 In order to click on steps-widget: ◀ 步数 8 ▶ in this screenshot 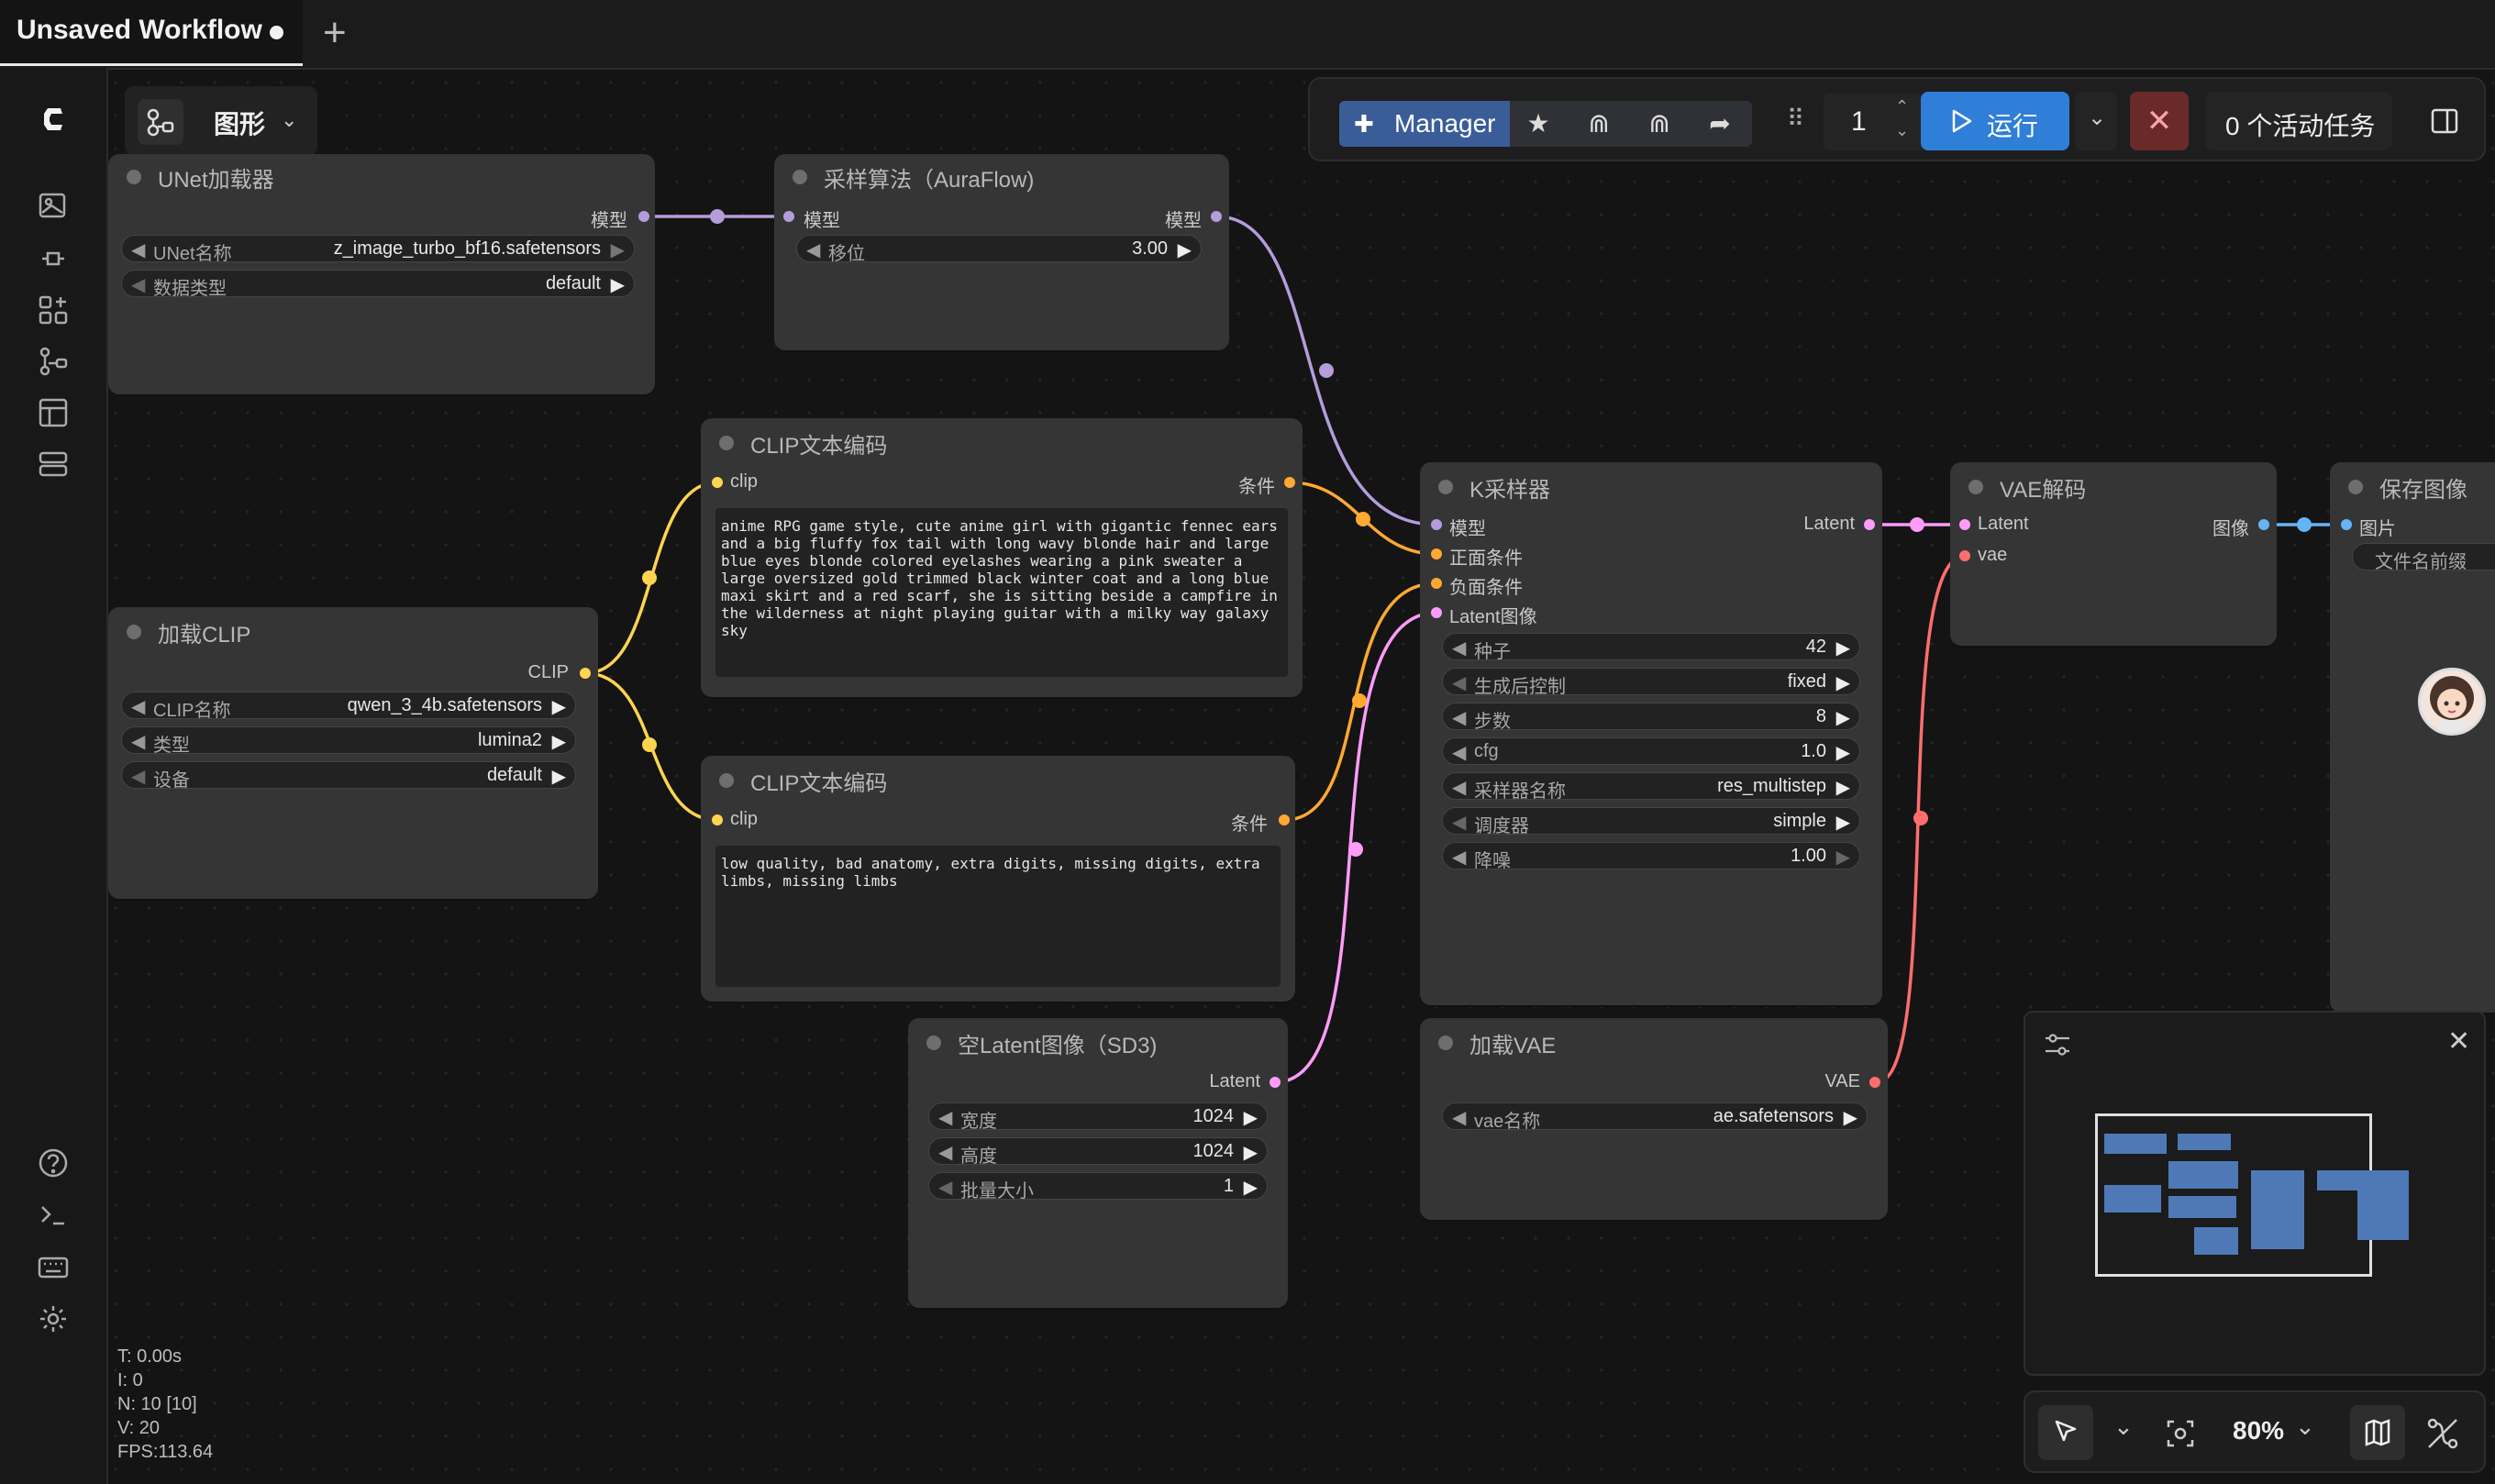, I will do `click(1651, 717)`.